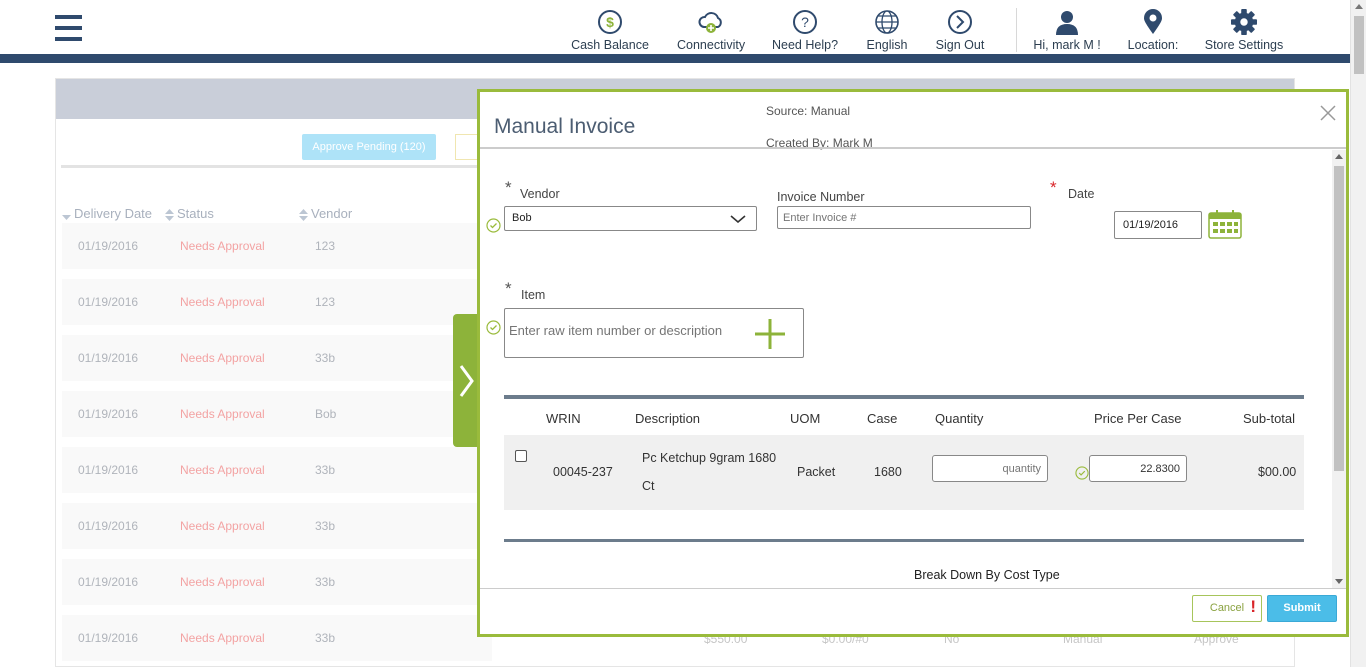 The width and height of the screenshot is (1366, 667). What do you see at coordinates (107, 213) in the screenshot?
I see `col-delivery-date: Delivery Date` at bounding box center [107, 213].